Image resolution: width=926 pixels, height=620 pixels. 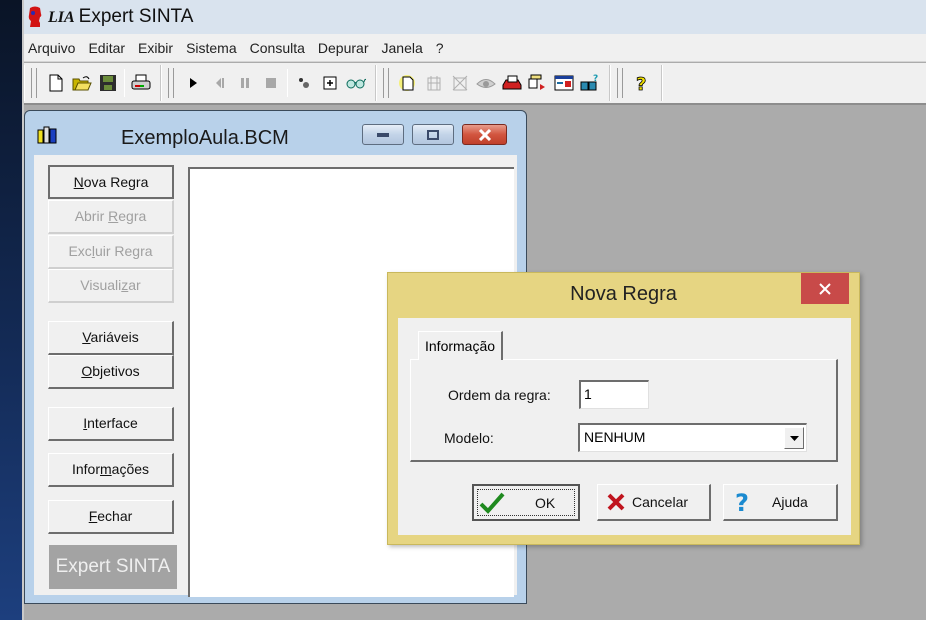 What do you see at coordinates (61, 17) in the screenshot?
I see `app-title-prefix: LIA` at bounding box center [61, 17].